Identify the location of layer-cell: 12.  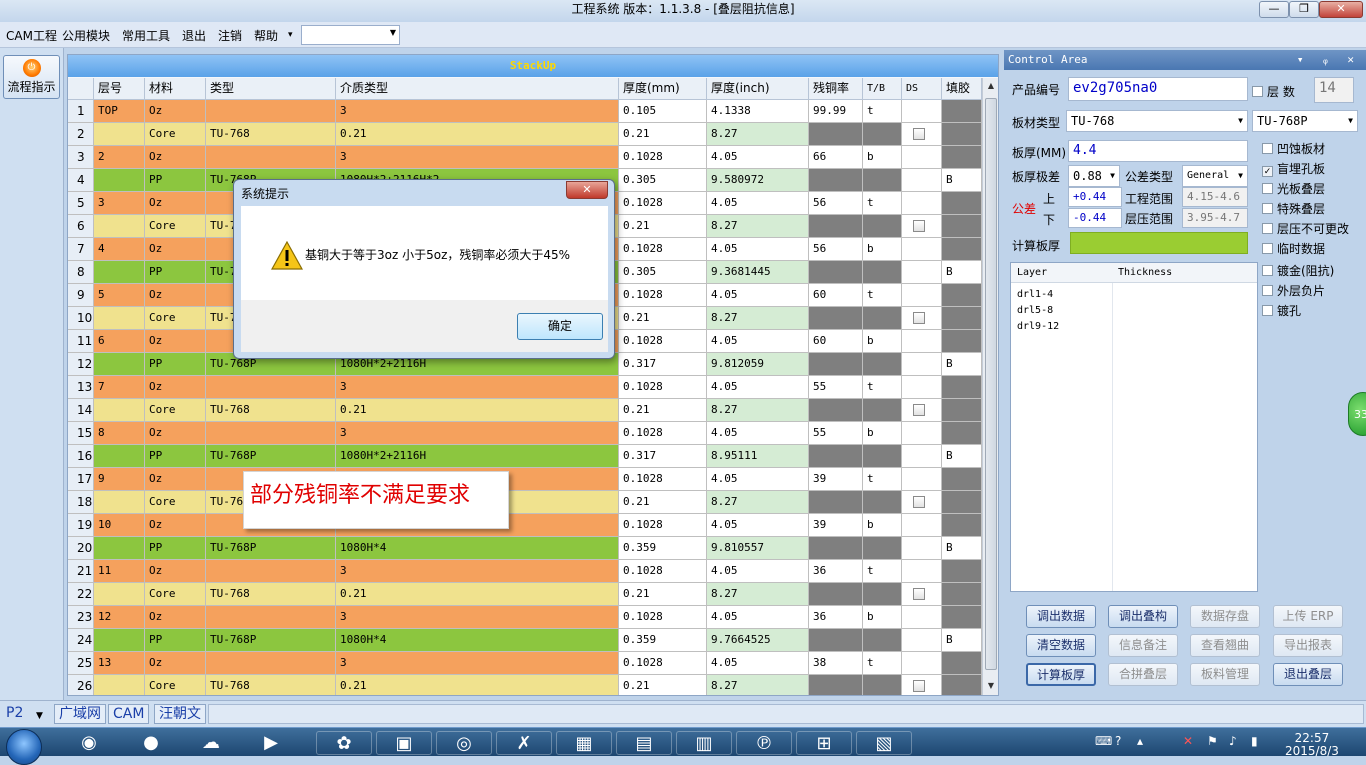
(119, 617).